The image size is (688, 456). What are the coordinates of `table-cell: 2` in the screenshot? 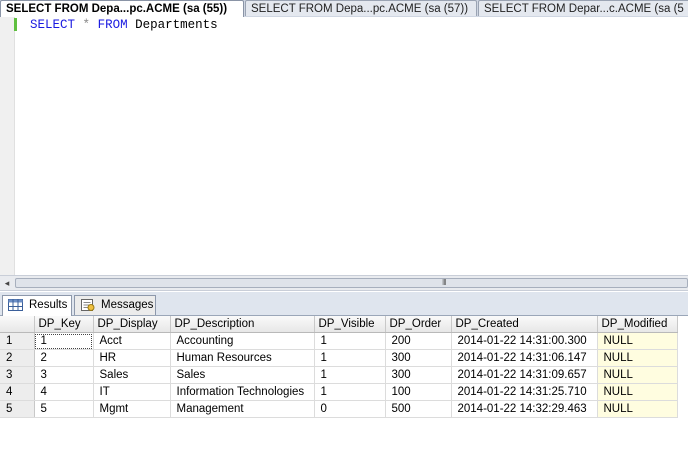 It's located at (64, 358).